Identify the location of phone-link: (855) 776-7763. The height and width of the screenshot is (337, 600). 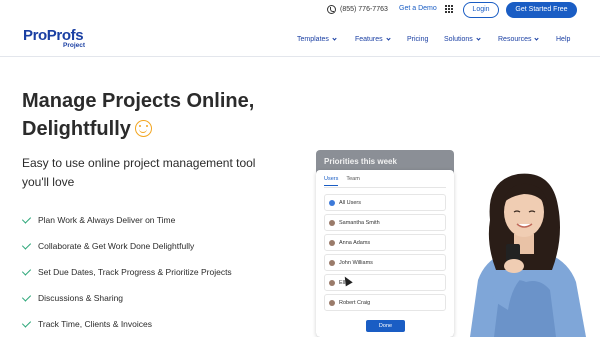
(357, 9).